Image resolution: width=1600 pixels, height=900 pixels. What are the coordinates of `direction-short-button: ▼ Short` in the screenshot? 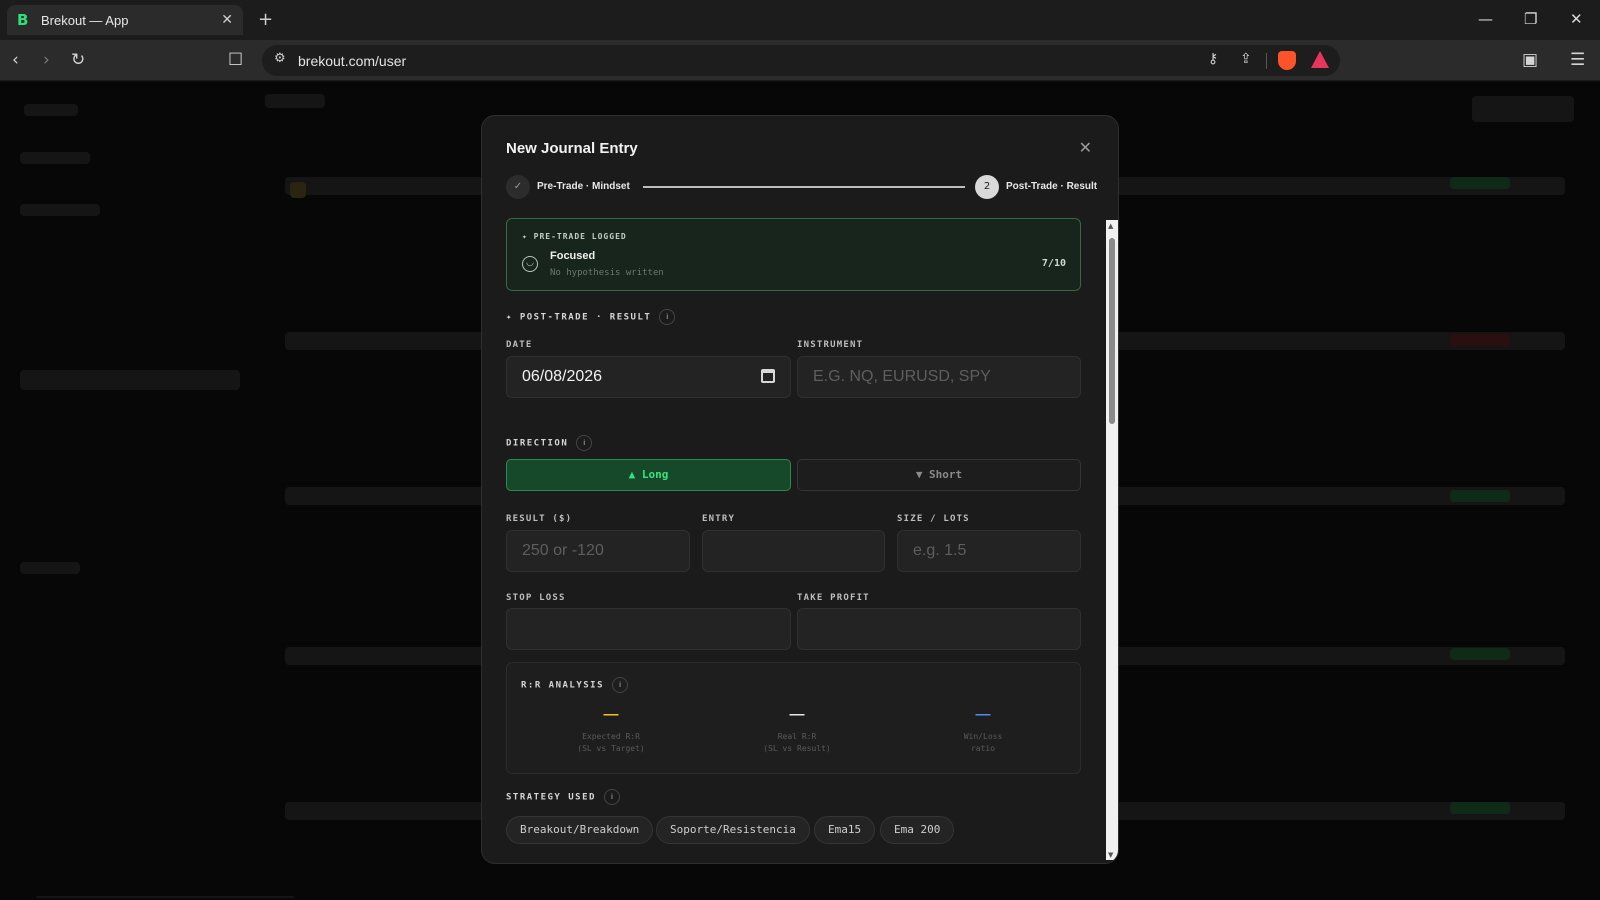 It's located at (939, 475).